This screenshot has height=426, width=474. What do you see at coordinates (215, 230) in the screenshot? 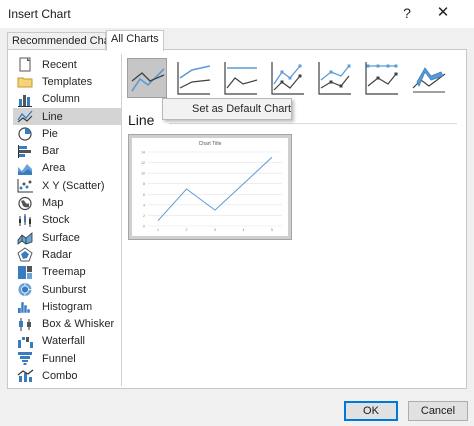
I see `preview-x-tick: 3` at bounding box center [215, 230].